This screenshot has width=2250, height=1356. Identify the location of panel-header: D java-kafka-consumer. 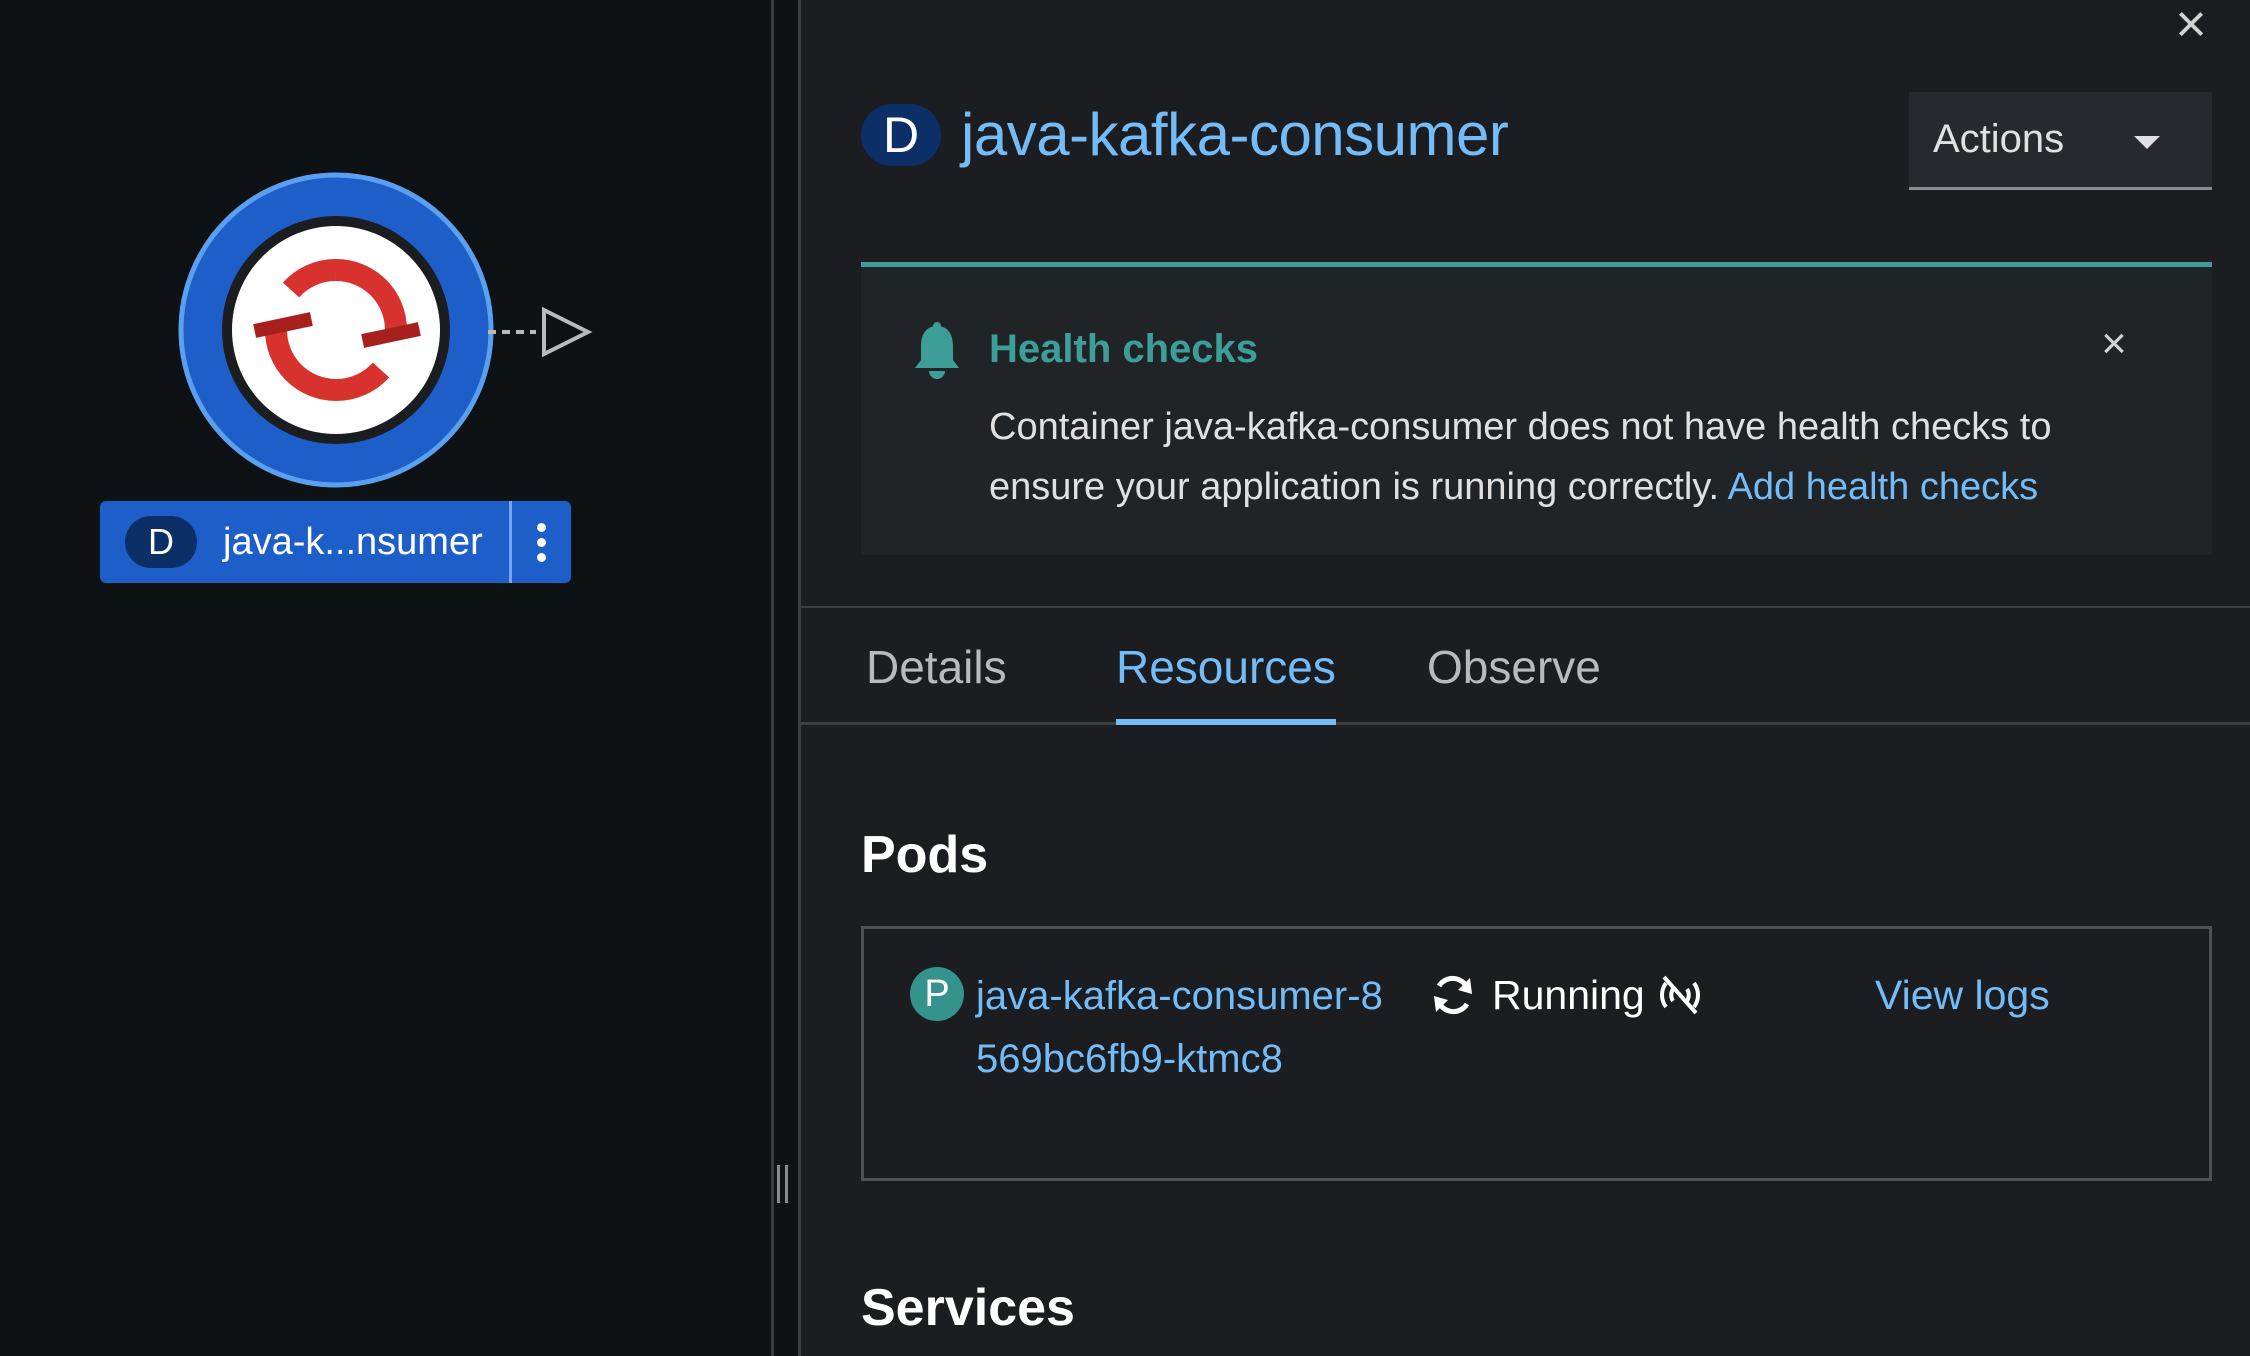
(1185, 134).